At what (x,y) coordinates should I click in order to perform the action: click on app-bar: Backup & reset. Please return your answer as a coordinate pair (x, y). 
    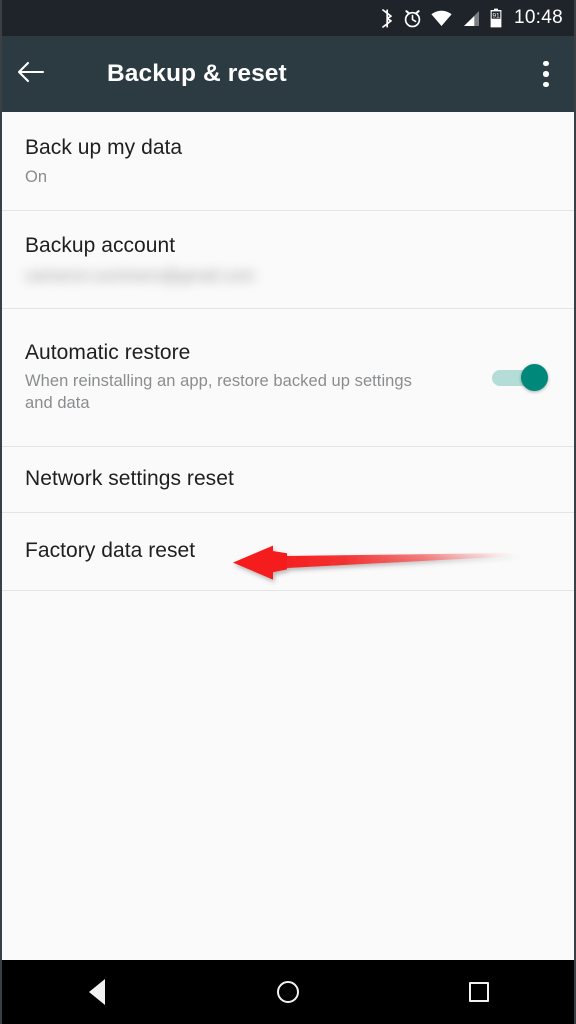
    Looking at the image, I should click on (288, 74).